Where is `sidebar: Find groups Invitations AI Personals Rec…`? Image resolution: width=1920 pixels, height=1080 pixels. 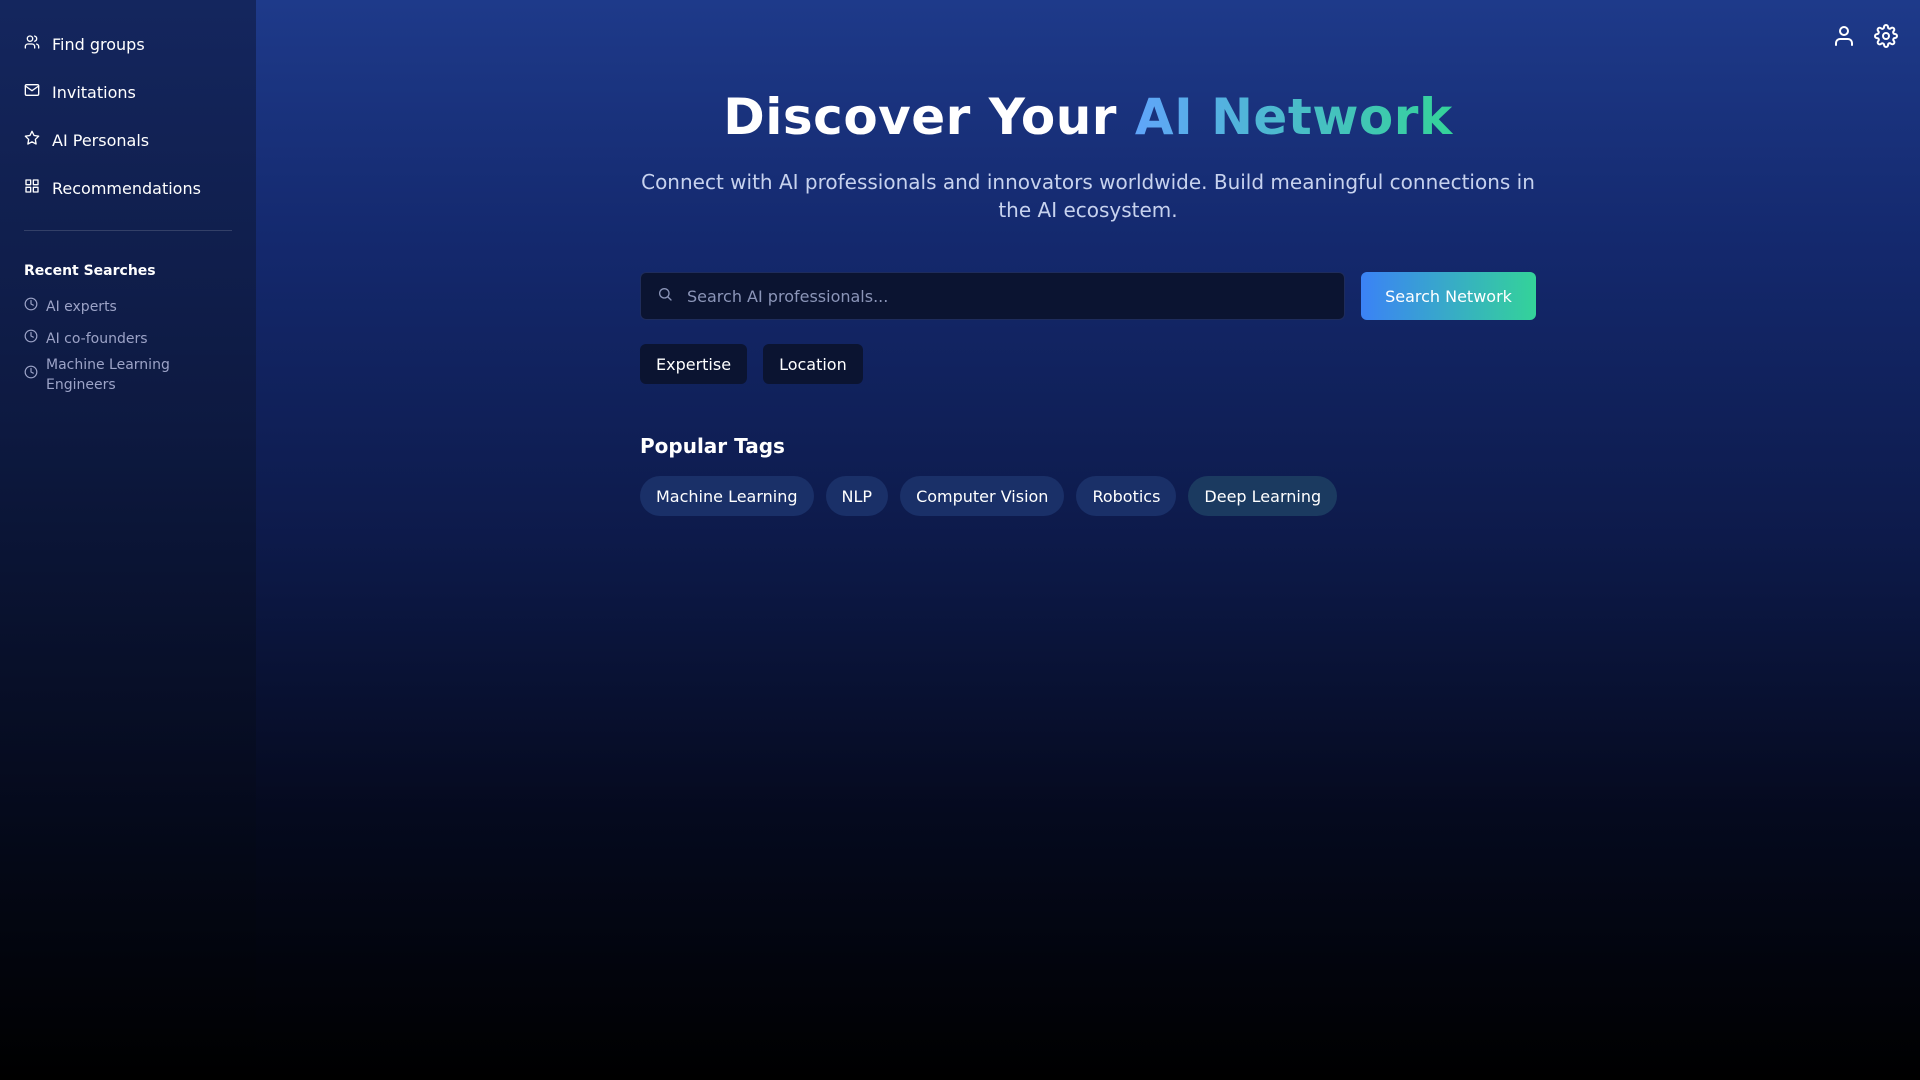 sidebar: Find groups Invitations AI Personals Rec… is located at coordinates (128, 540).